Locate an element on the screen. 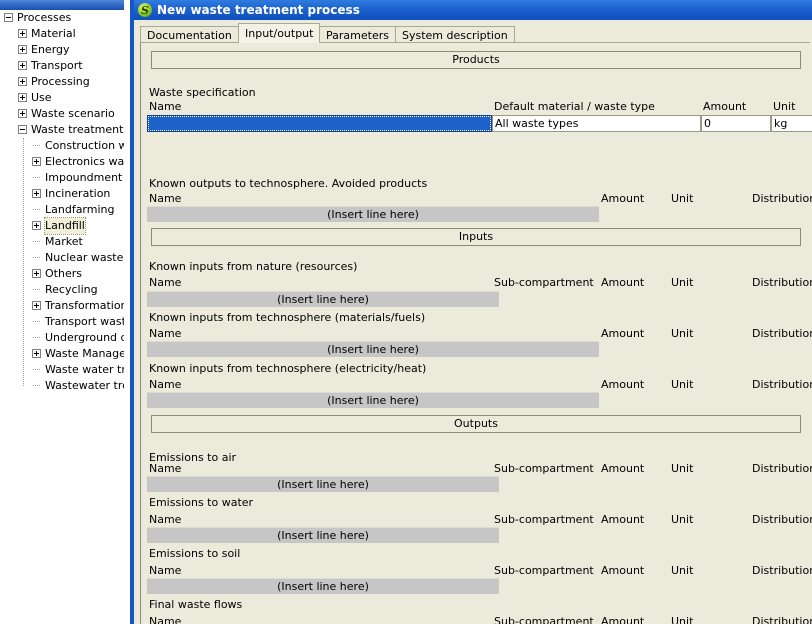 This screenshot has height=624, width=812. tree-item-underground-dep: Underground dep is located at coordinates (62, 338).